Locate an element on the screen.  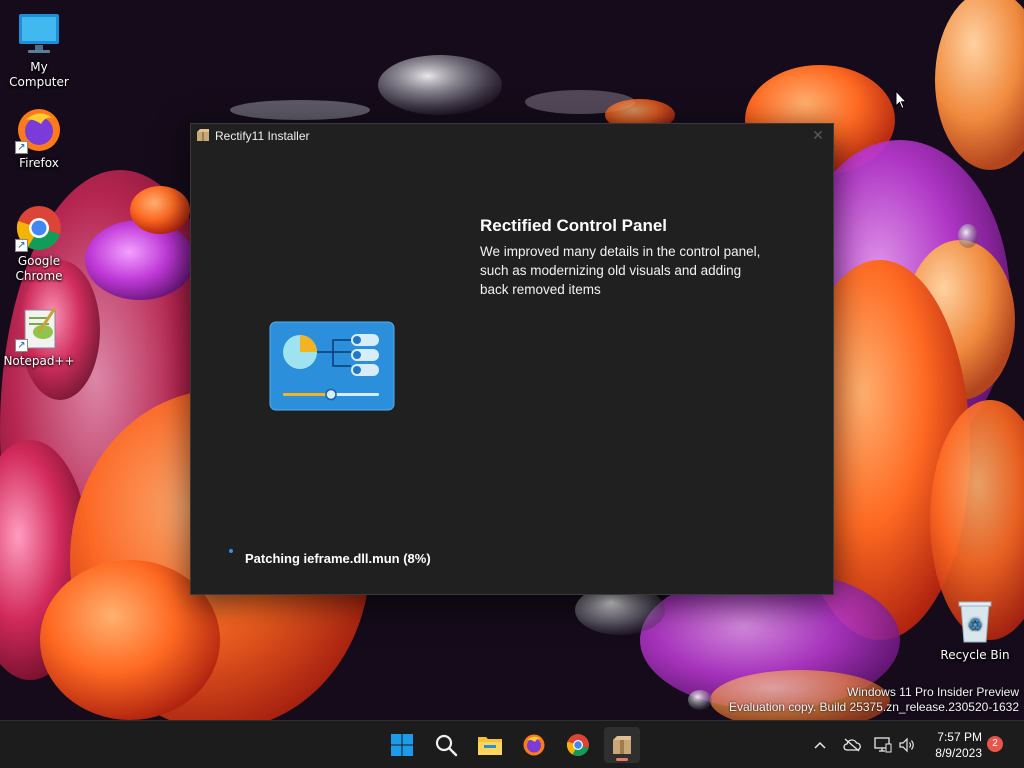
recycle-bin-icon: ♻ is located at coordinates (975, 622).